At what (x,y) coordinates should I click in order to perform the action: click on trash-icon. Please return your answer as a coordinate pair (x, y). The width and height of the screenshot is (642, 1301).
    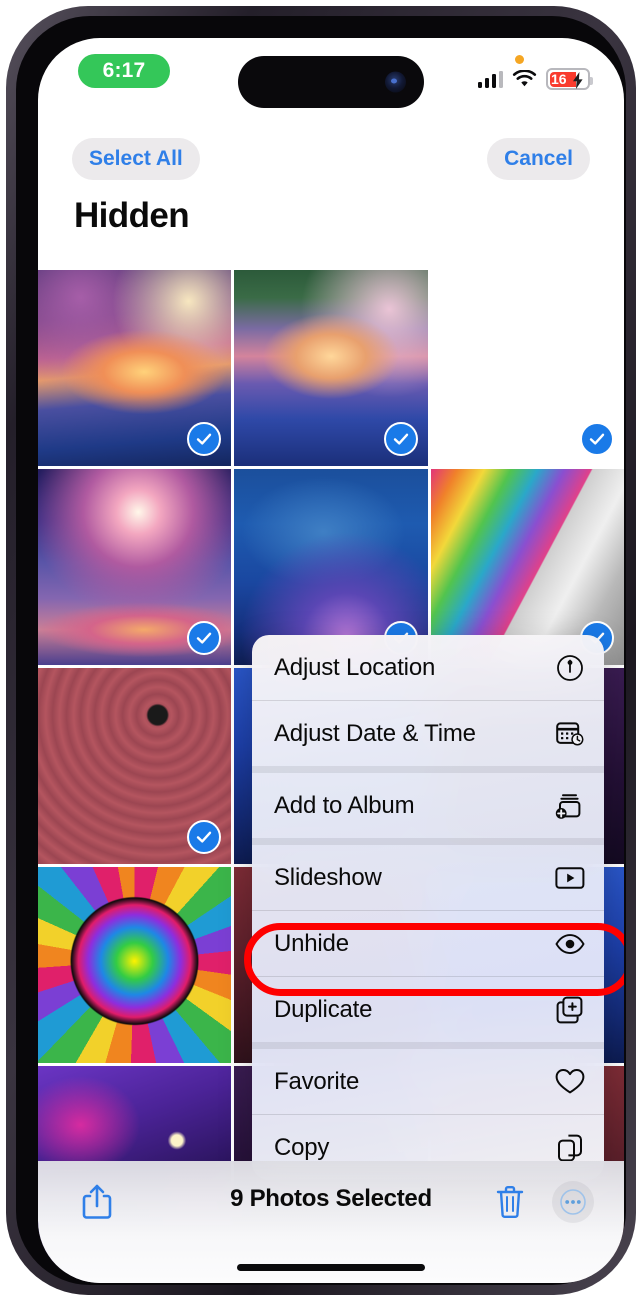
    Looking at the image, I should click on (510, 1202).